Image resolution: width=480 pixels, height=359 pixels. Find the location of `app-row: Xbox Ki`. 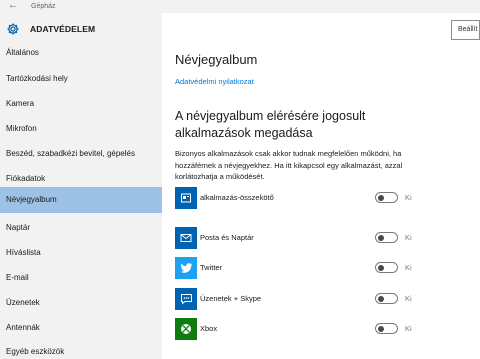

app-row: Xbox Ki is located at coordinates (325, 329).